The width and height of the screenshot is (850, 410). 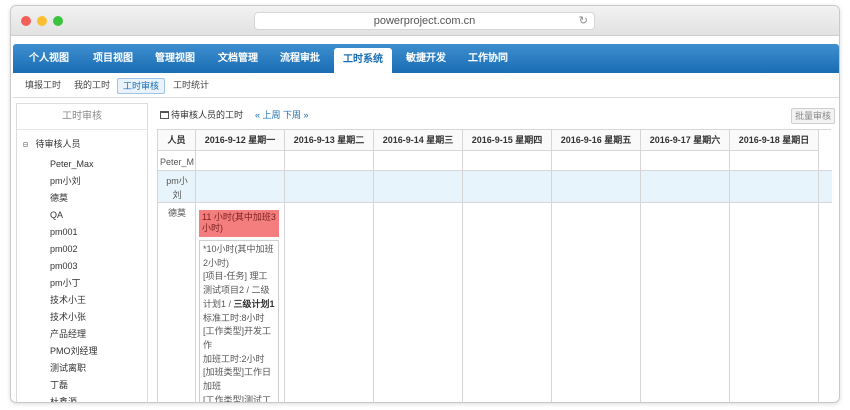 I want to click on column-header-person: 人员, so click(x=177, y=140).